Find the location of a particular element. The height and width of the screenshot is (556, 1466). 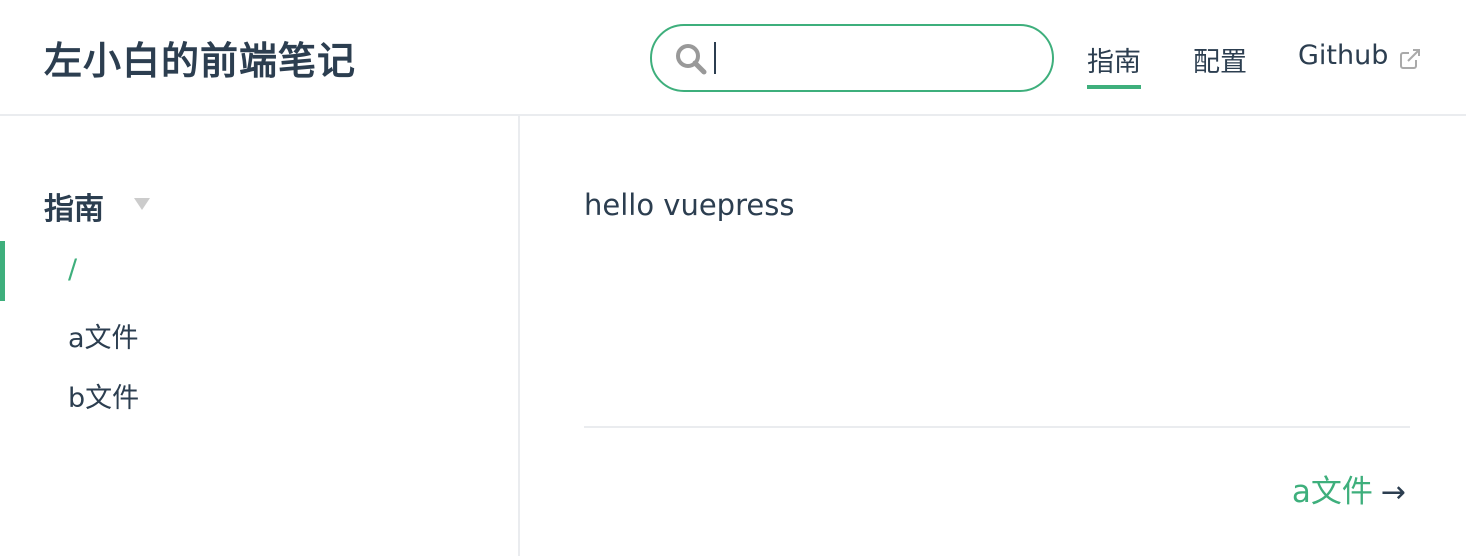

site-title: 左小白的前端笔记 is located at coordinates (200, 57).